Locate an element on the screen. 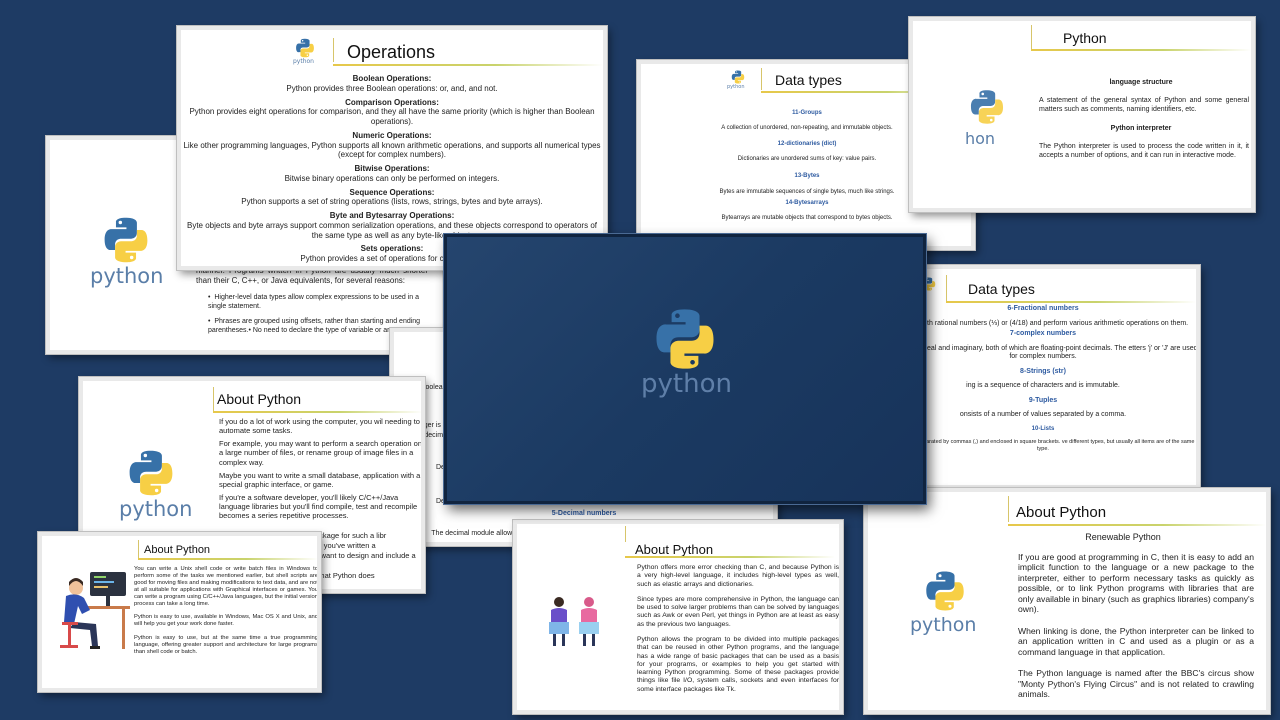 This screenshot has width=1280, height=720. type-head: 7-complex numbers is located at coordinates (1043, 334).